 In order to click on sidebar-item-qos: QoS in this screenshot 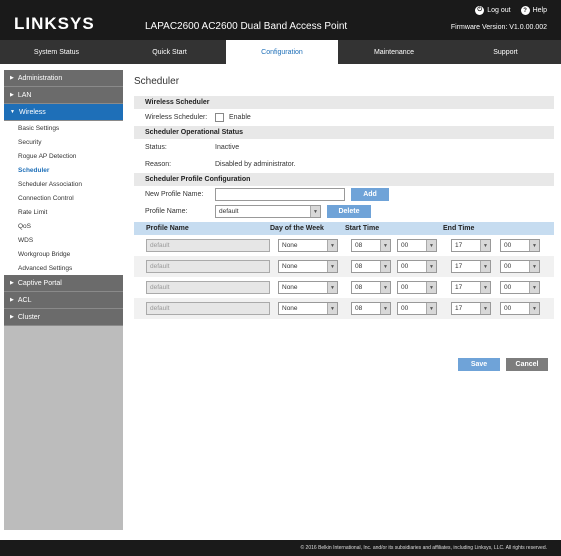, I will do `click(63, 226)`.